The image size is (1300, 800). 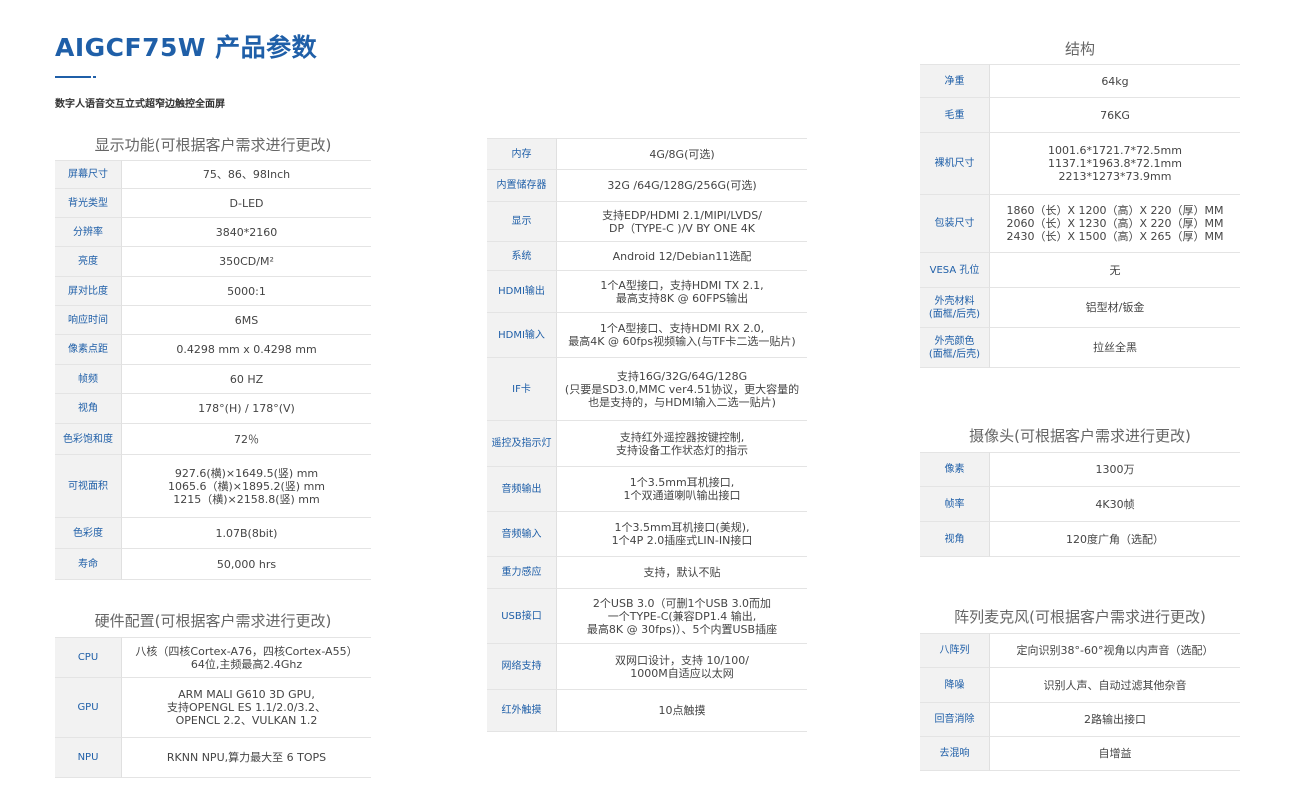 I want to click on spec-row: 寿命 50,000 hrs, so click(x=213, y=564).